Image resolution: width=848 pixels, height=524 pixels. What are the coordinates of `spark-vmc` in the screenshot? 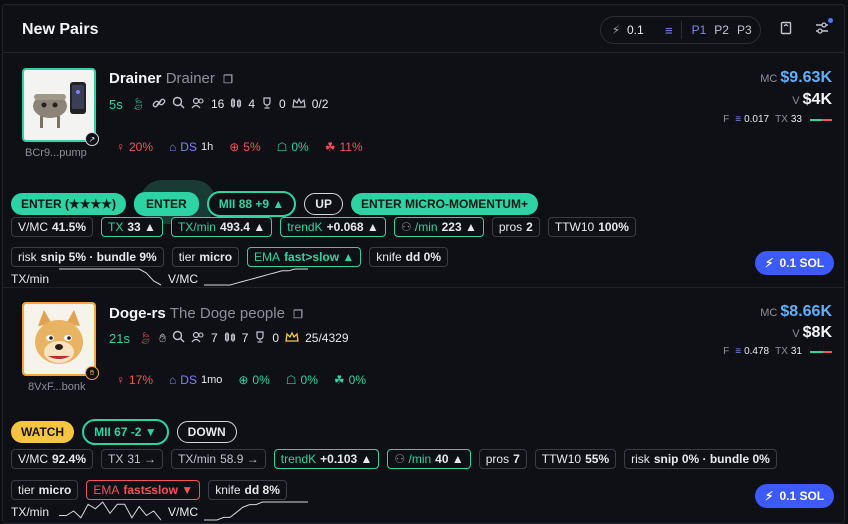 It's located at (256, 511).